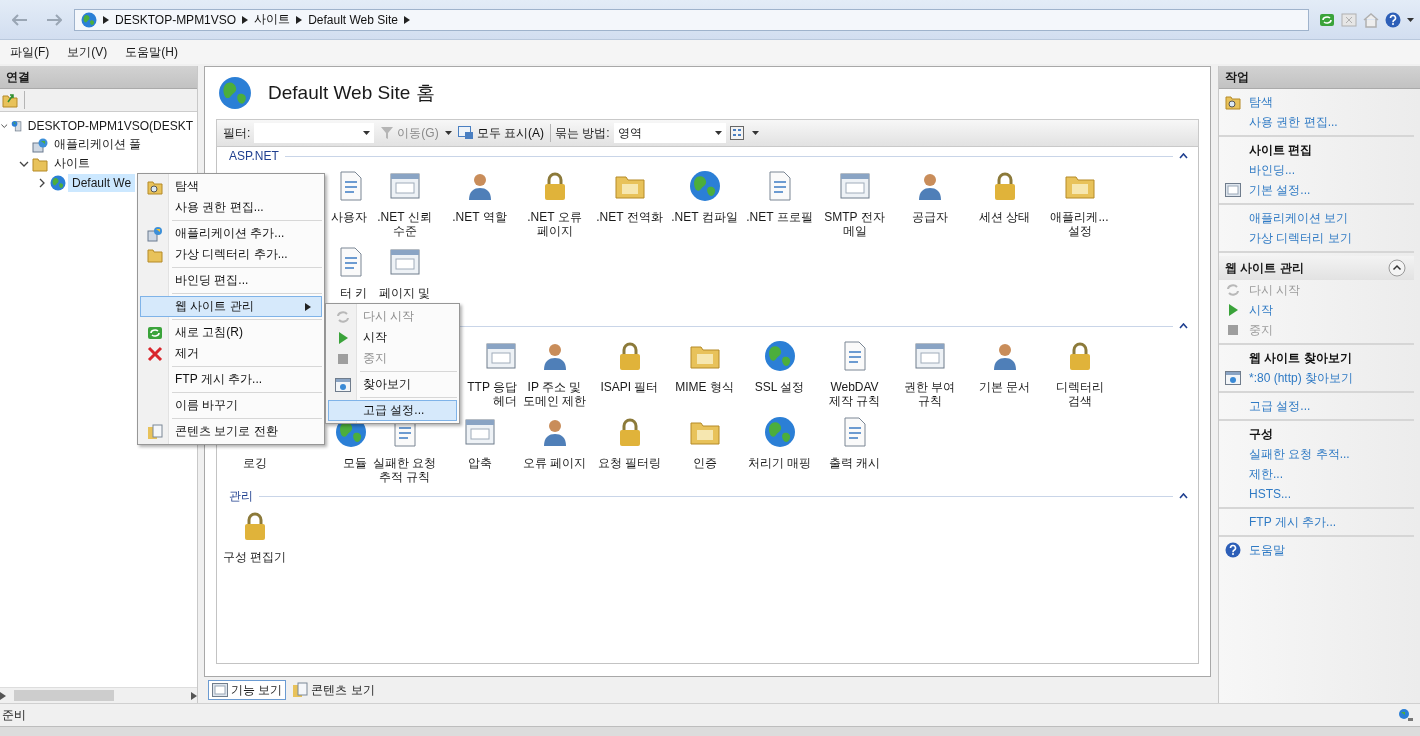 The height and width of the screenshot is (736, 1420). What do you see at coordinates (854, 463) in the screenshot?
I see `feature-label: 출력 캐시` at bounding box center [854, 463].